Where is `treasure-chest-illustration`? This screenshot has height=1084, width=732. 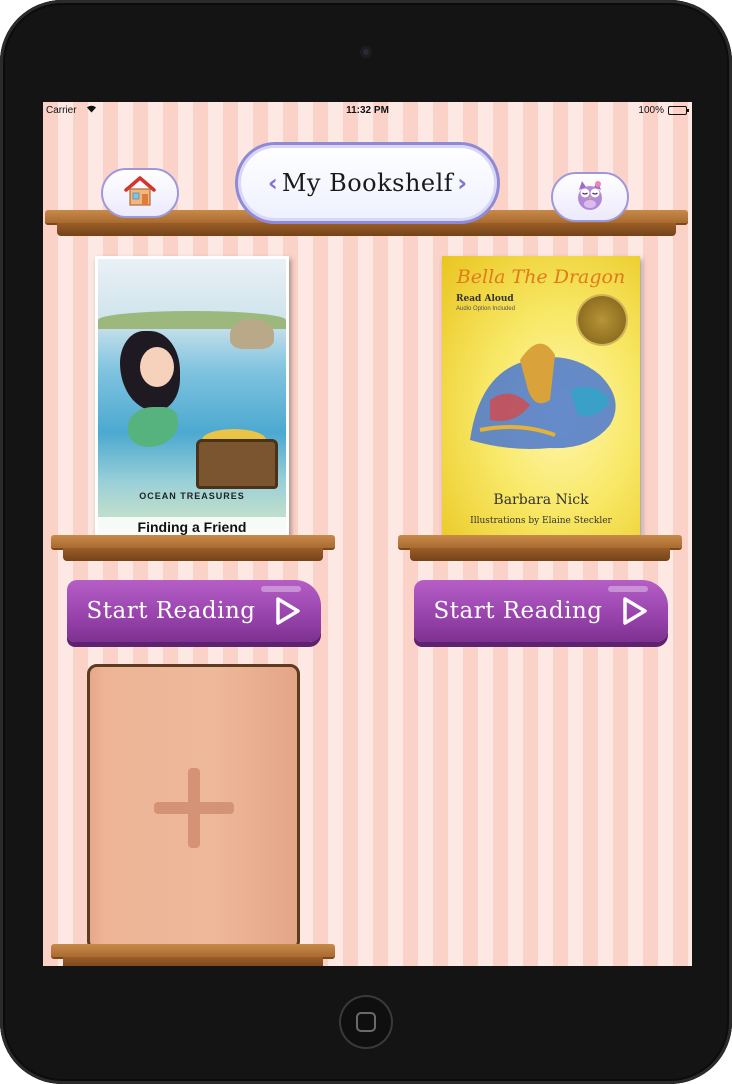
treasure-chest-illustration is located at coordinates (237, 464).